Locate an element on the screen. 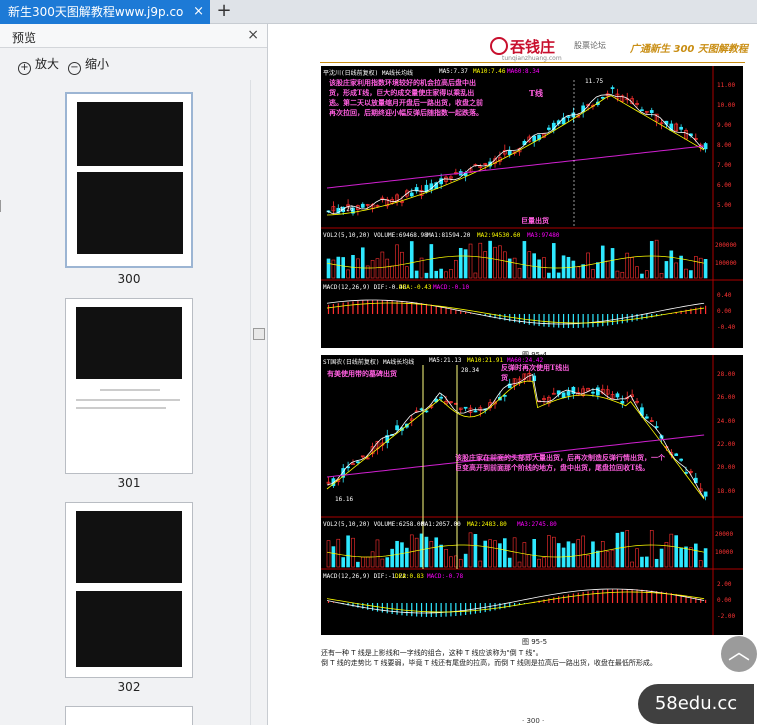 The image size is (757, 725). price-tick-label: 22.00 is located at coordinates (726, 444).